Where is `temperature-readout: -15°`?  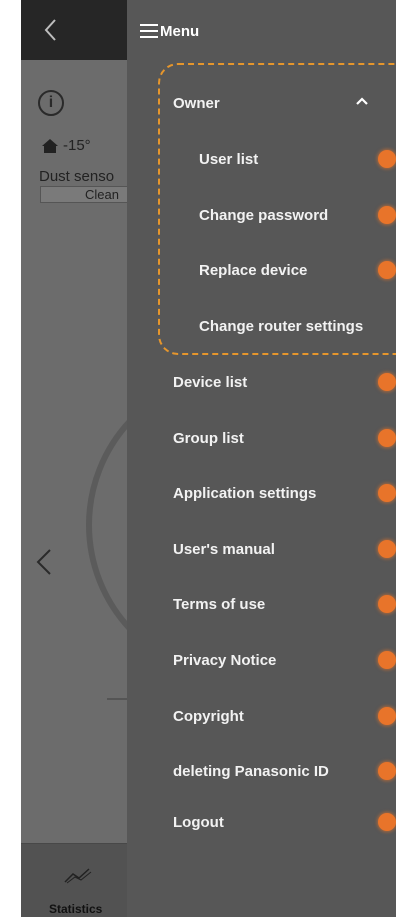
temperature-readout: -15° is located at coordinates (66, 145).